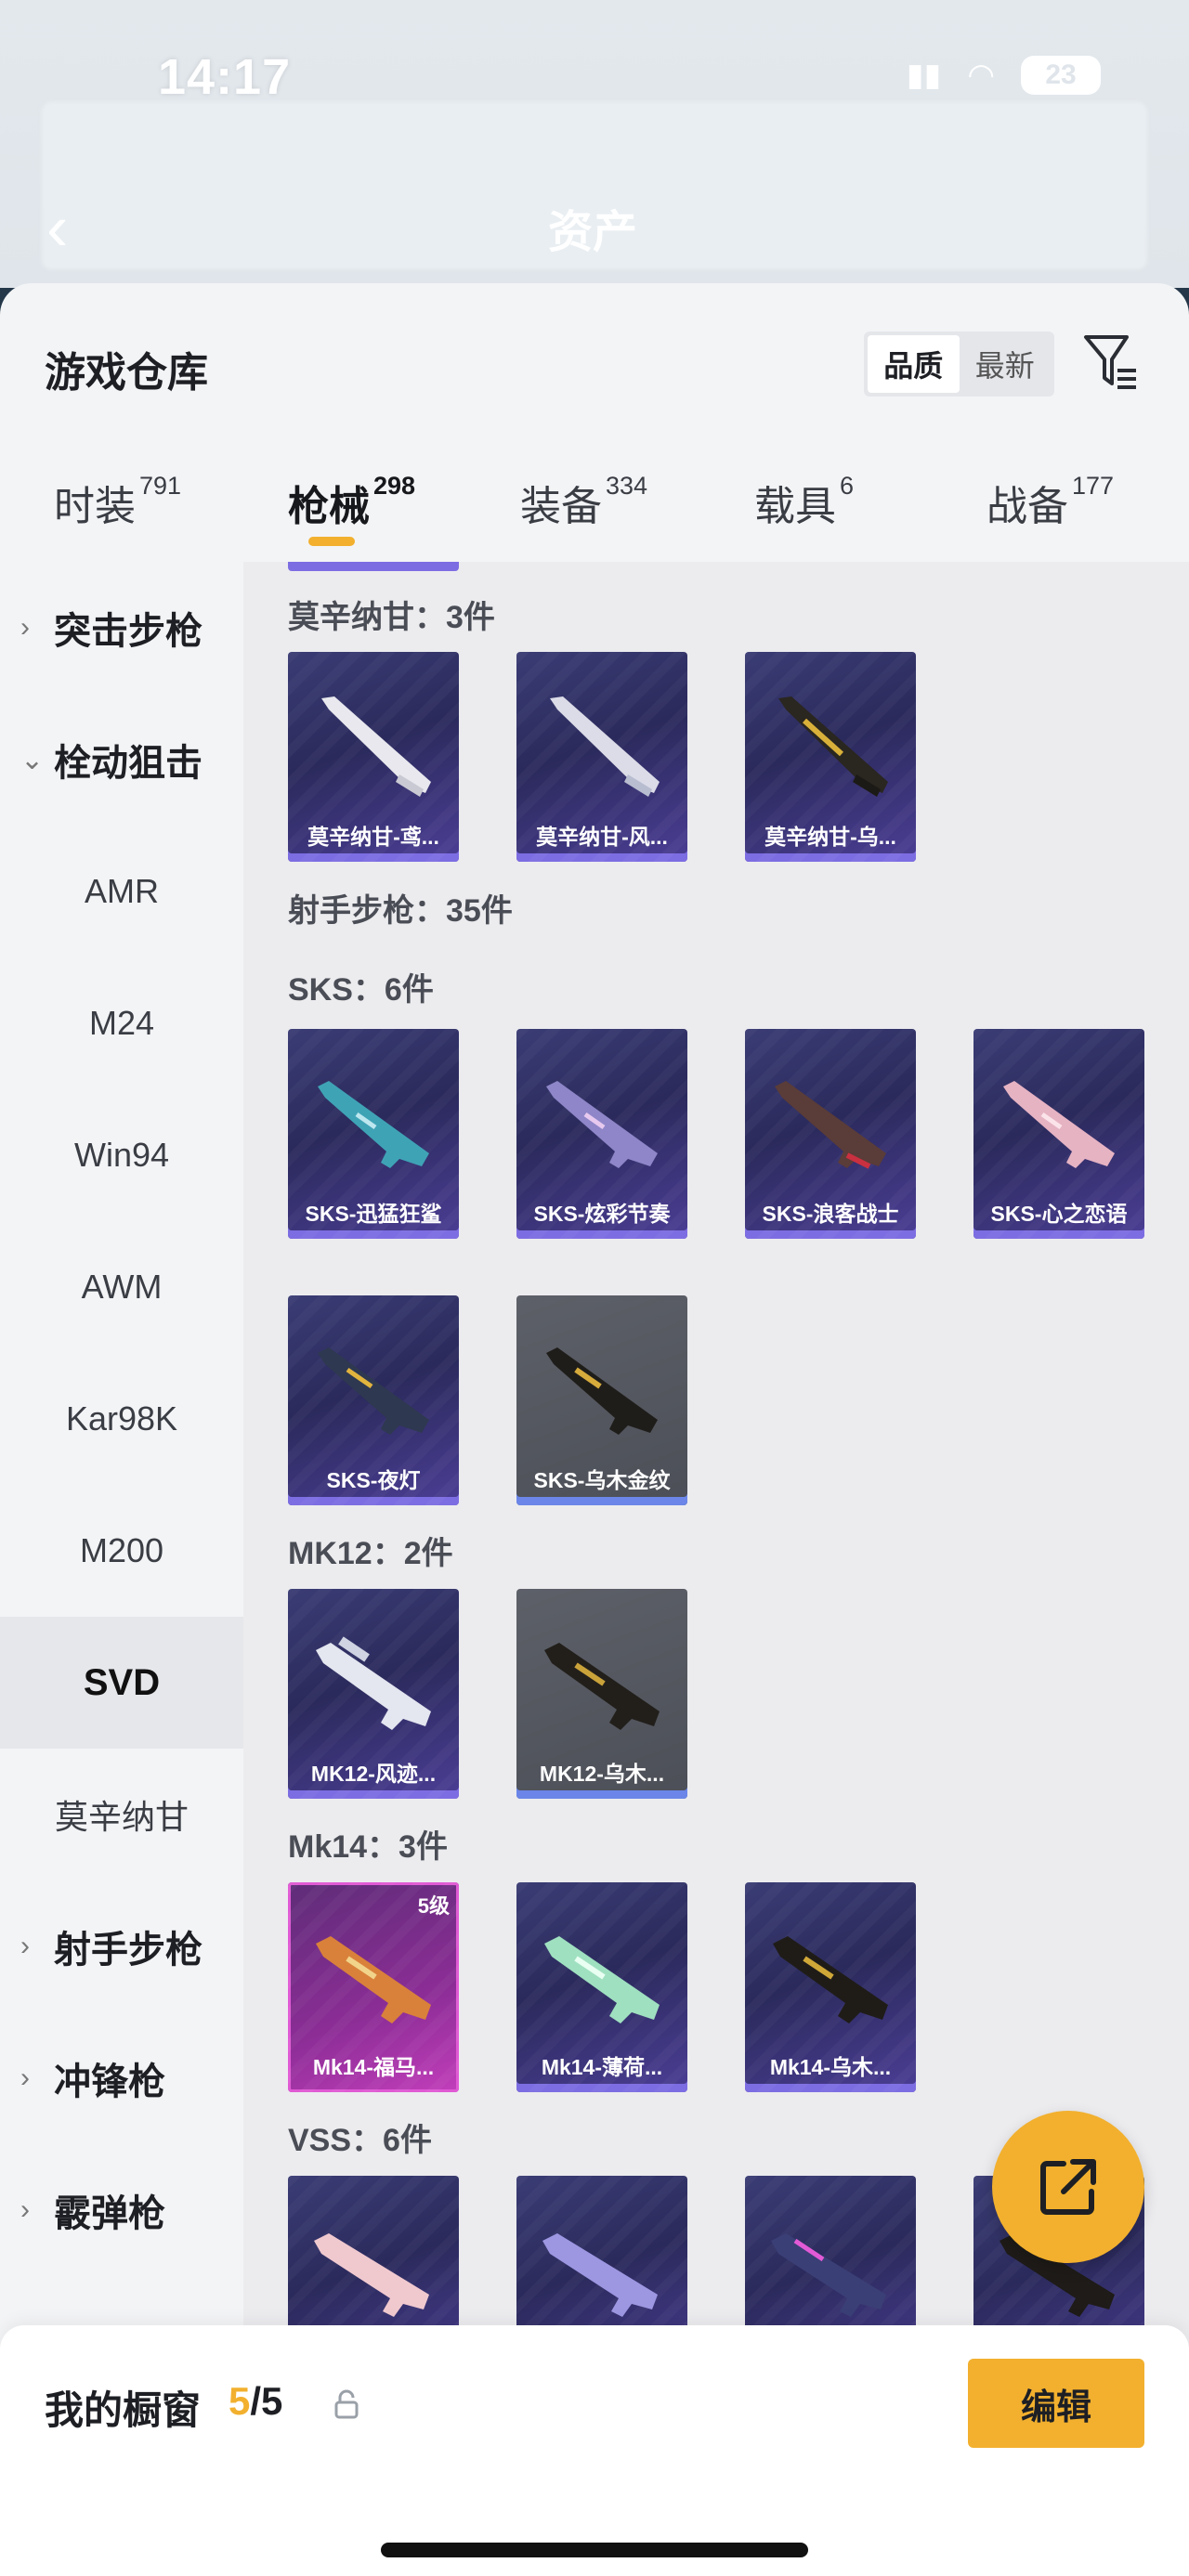 This screenshot has height=2576, width=1189. I want to click on wifi-icon: ◠, so click(981, 75).